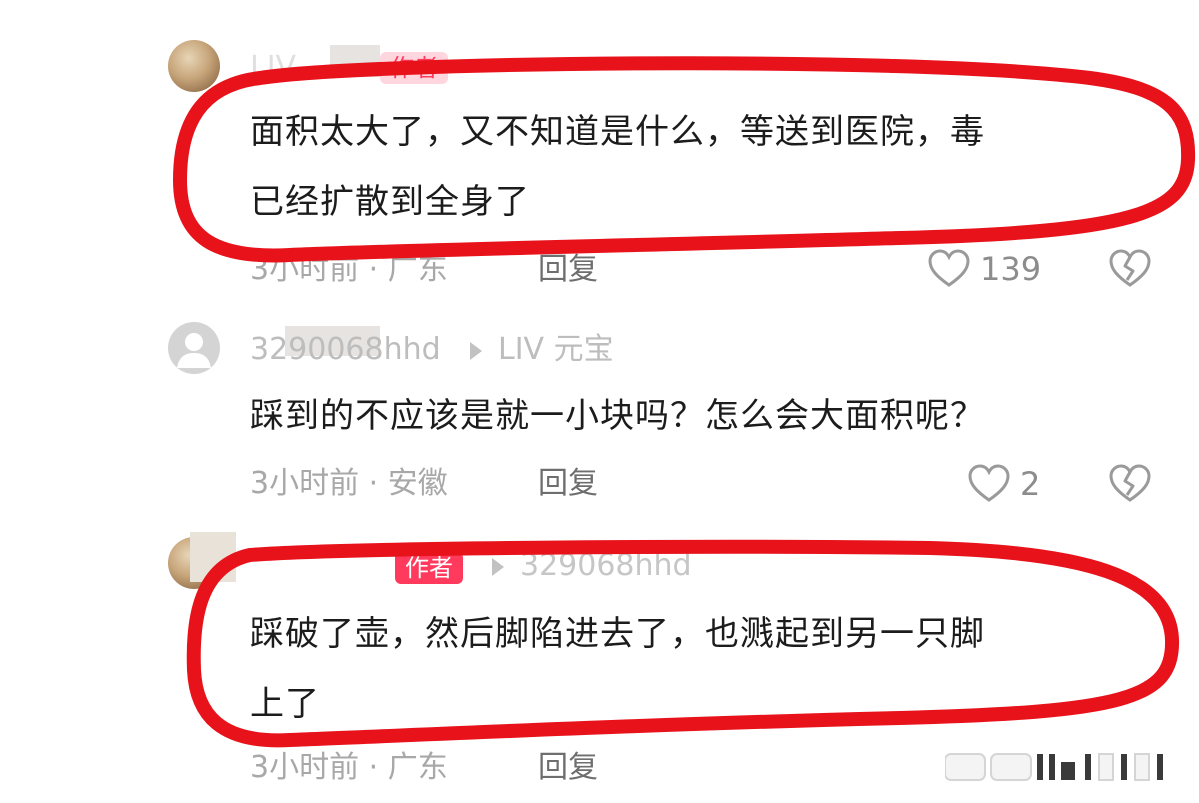 The height and width of the screenshot is (803, 1199). Describe the element at coordinates (1030, 484) in the screenshot. I see `like-count: 2` at that location.